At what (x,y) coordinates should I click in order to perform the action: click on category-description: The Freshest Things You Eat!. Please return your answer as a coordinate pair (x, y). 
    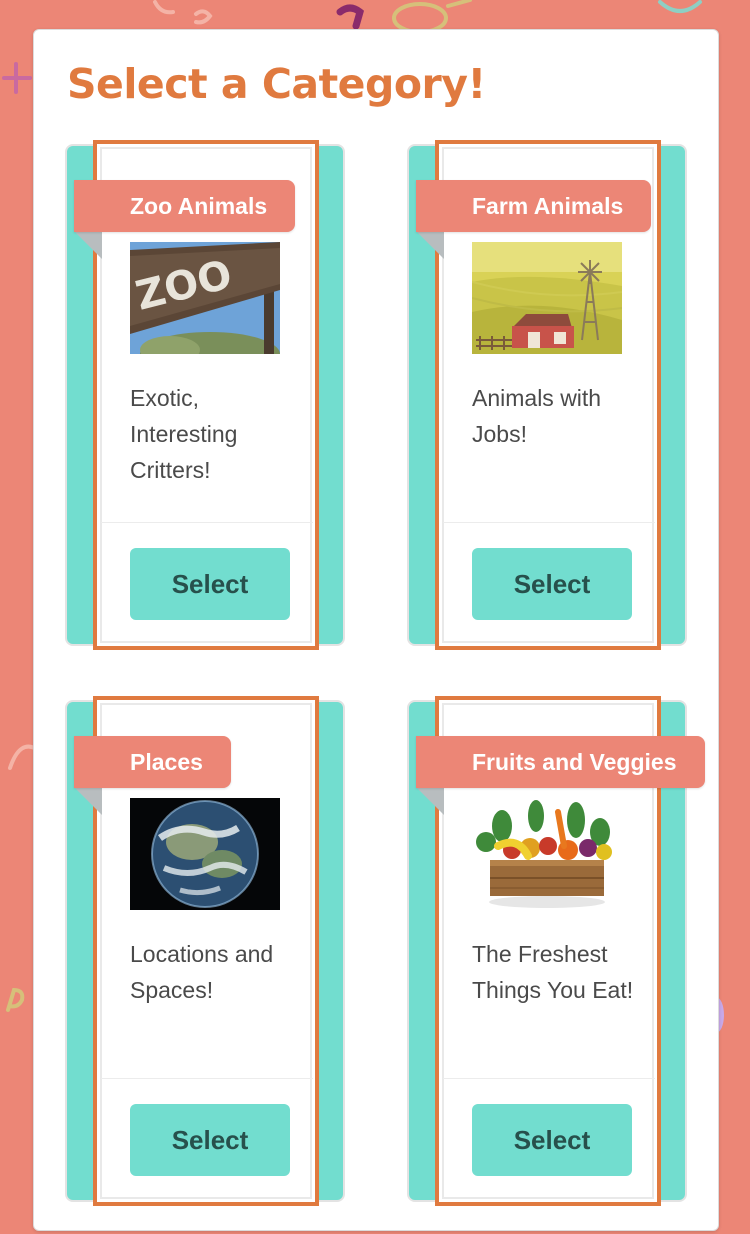
    Looking at the image, I should click on (553, 972).